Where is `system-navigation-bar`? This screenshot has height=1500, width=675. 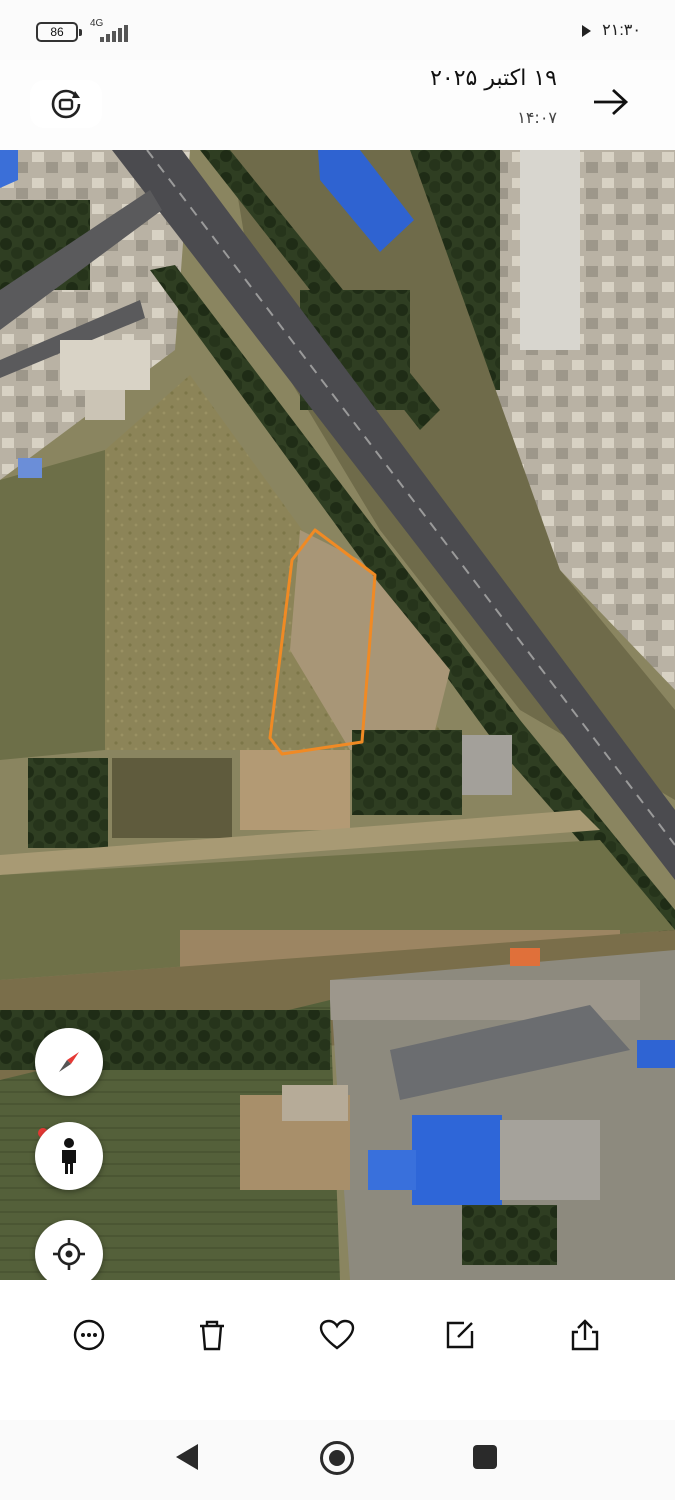
system-navigation-bar is located at coordinates (337, 1460).